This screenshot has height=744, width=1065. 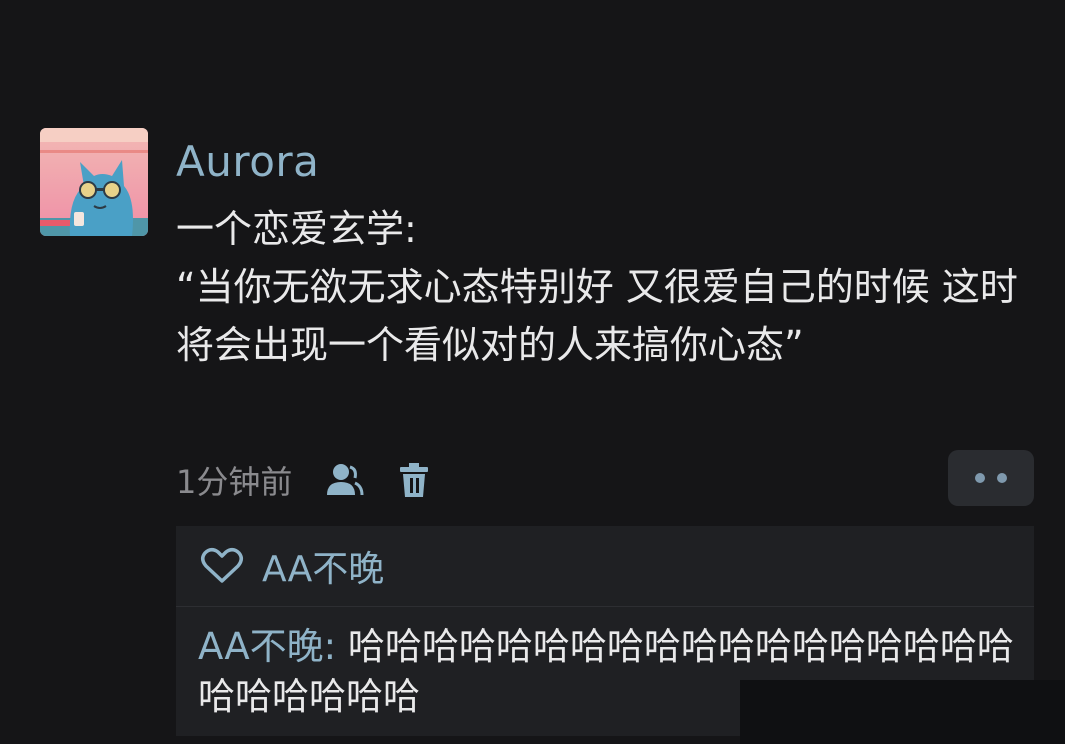 What do you see at coordinates (304, 480) in the screenshot?
I see `post-meta: 1分钟前` at bounding box center [304, 480].